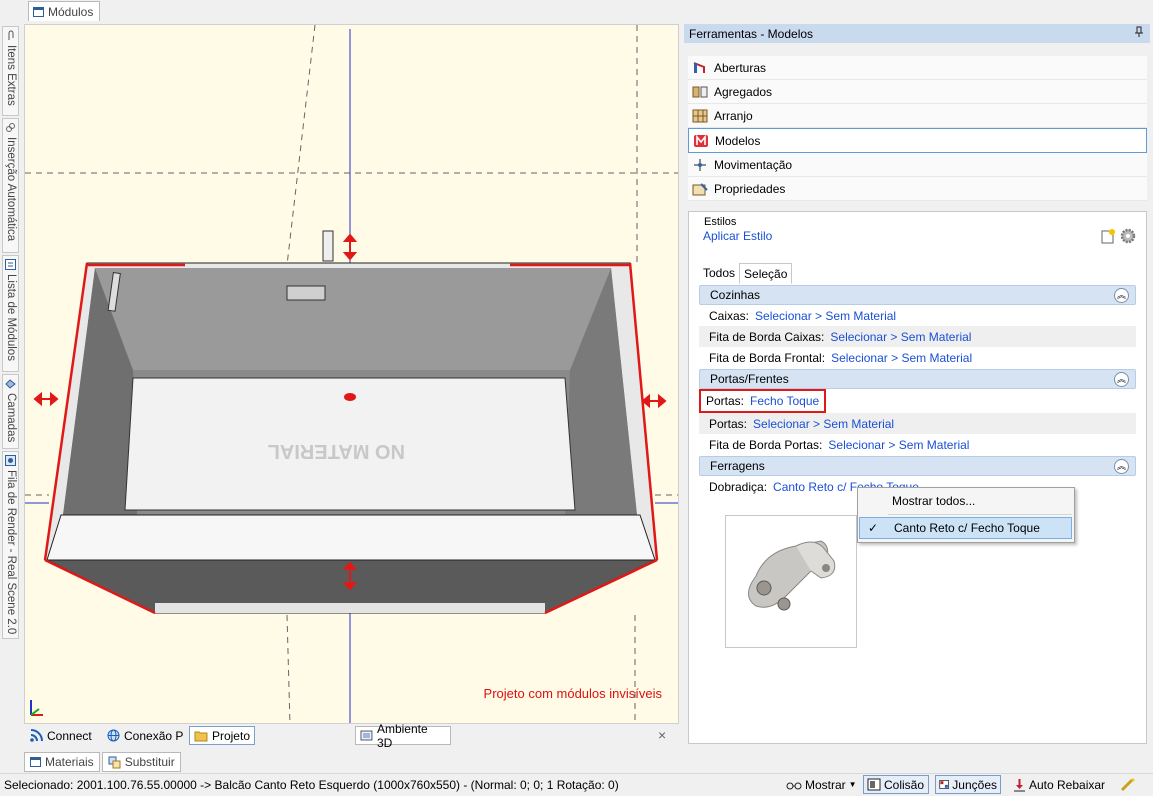 Image resolution: width=1153 pixels, height=796 pixels. I want to click on arrow-down-icon, so click(1019, 784).